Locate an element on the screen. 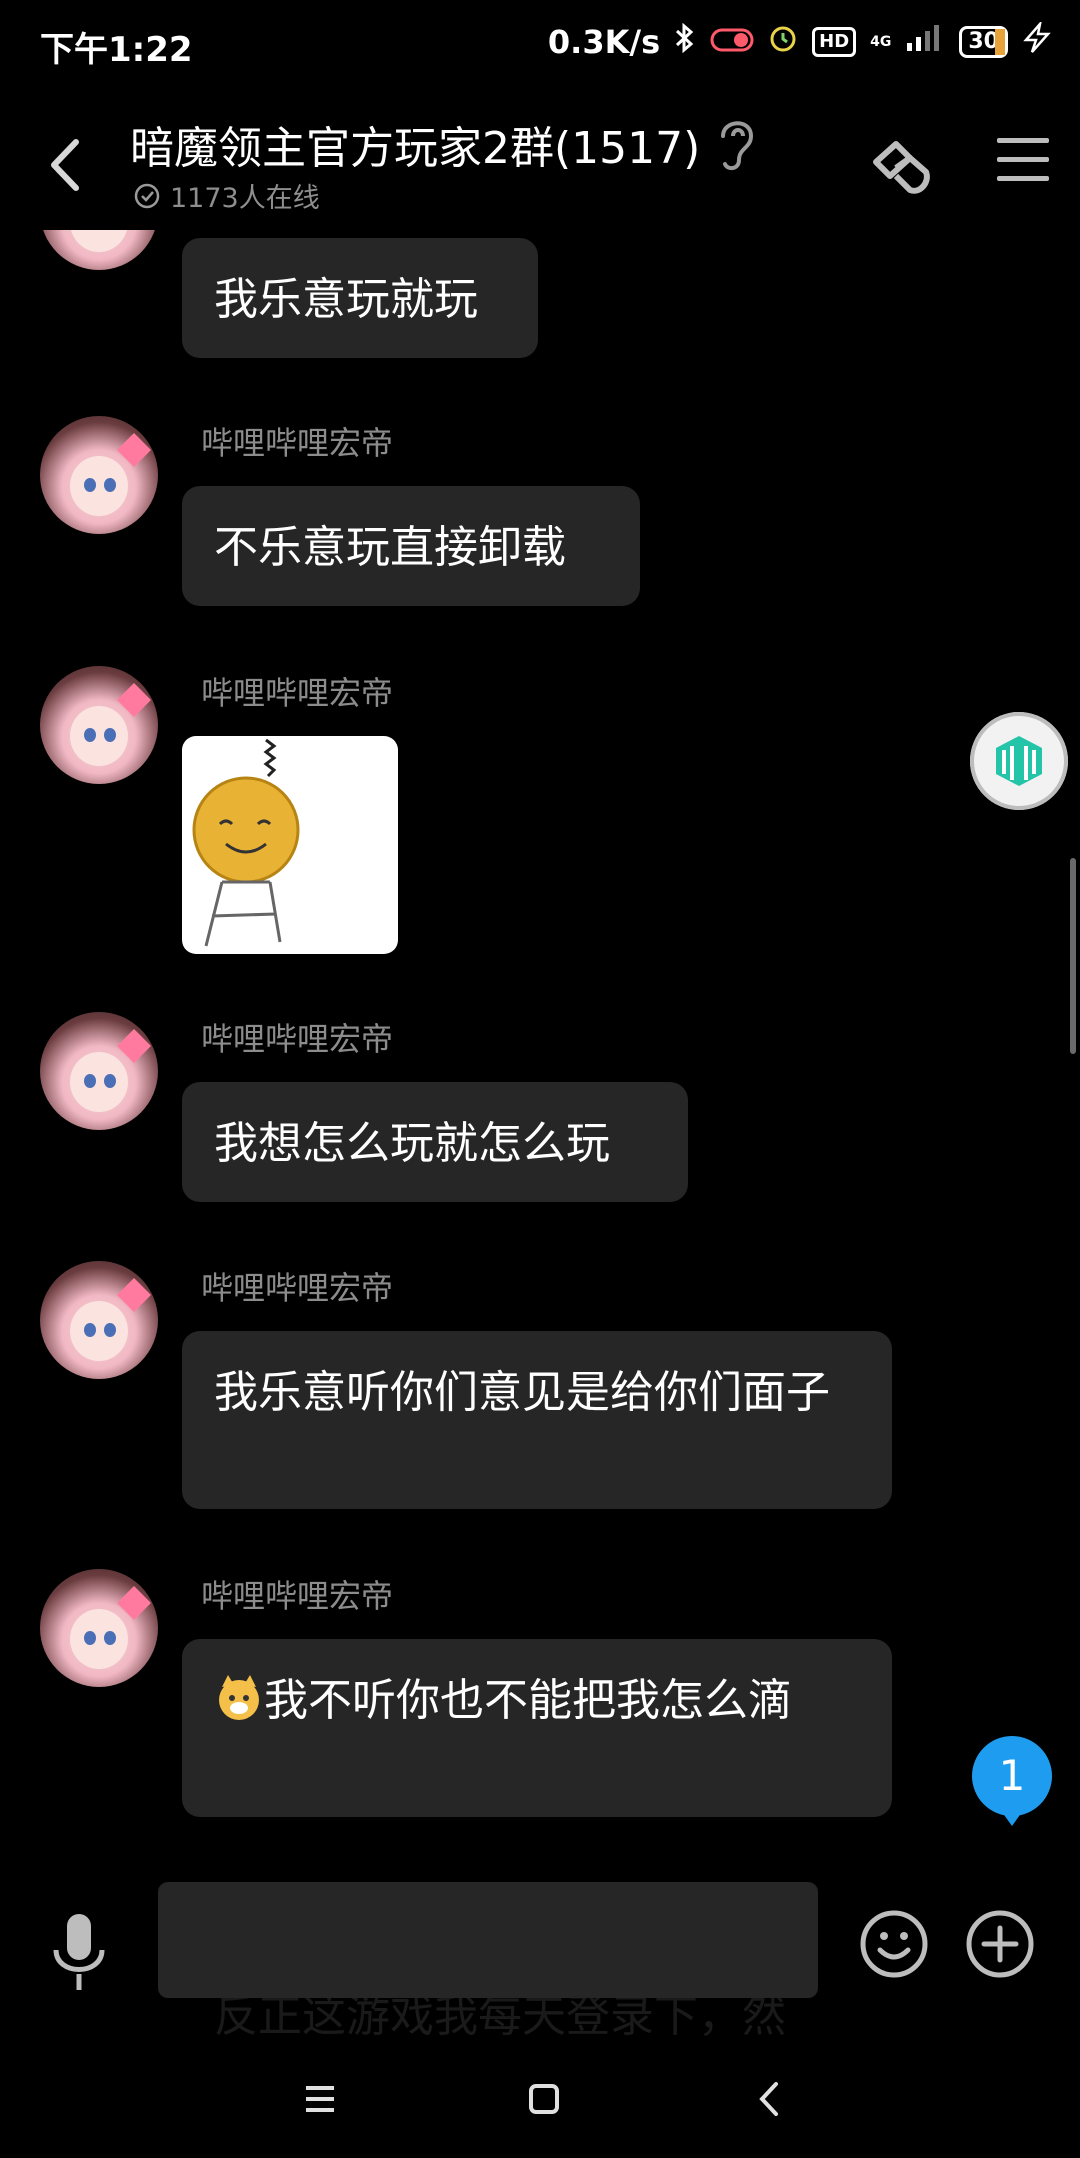  floating-app-button is located at coordinates (1019, 761).